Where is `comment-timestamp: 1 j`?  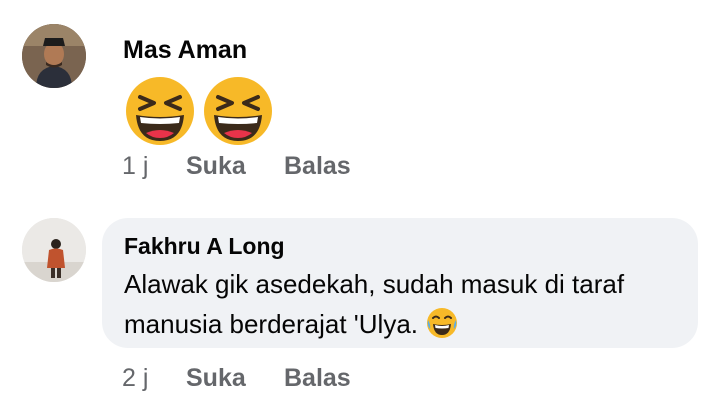 comment-timestamp: 1 j is located at coordinates (154, 166).